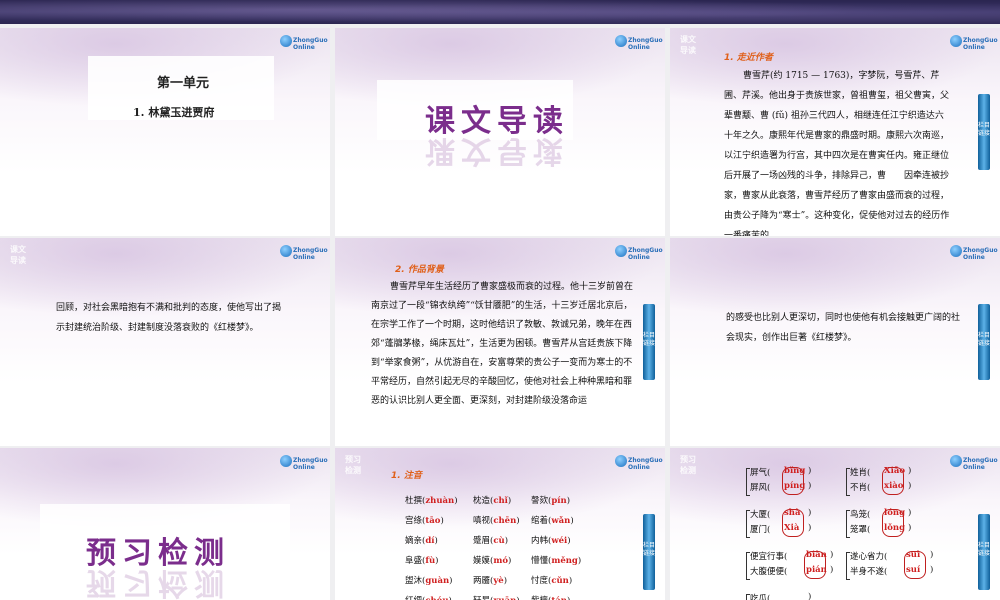 This screenshot has height=600, width=1000. I want to click on section-heading: 1. 注音, so click(406, 476).